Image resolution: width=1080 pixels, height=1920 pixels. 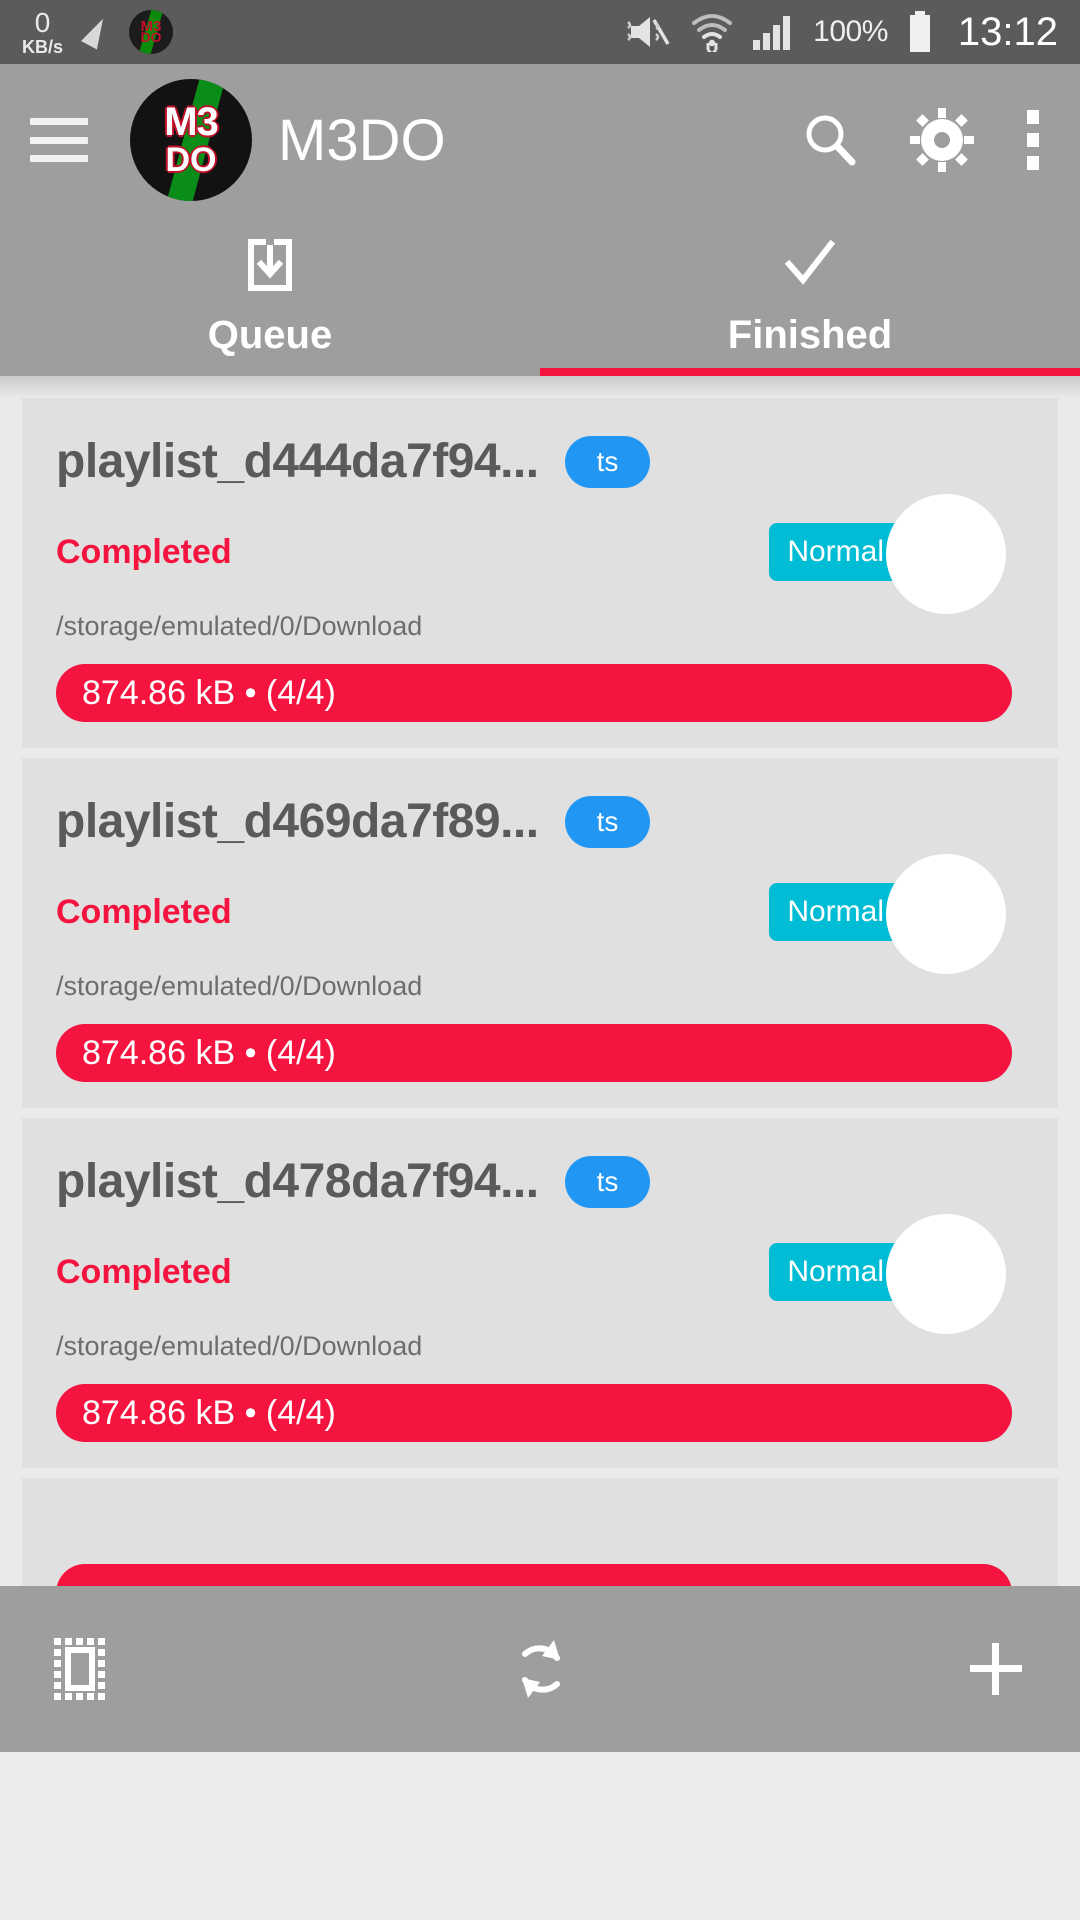 I want to click on select-all-icon, so click(x=85, y=1669).